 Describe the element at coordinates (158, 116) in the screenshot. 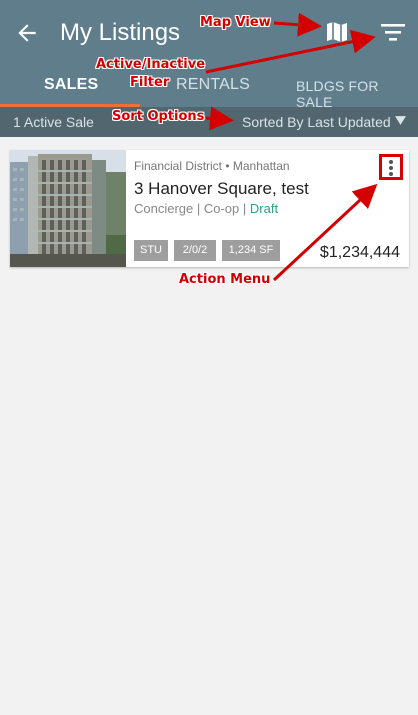

I see `annotation-sort-options: Sort Options` at that location.